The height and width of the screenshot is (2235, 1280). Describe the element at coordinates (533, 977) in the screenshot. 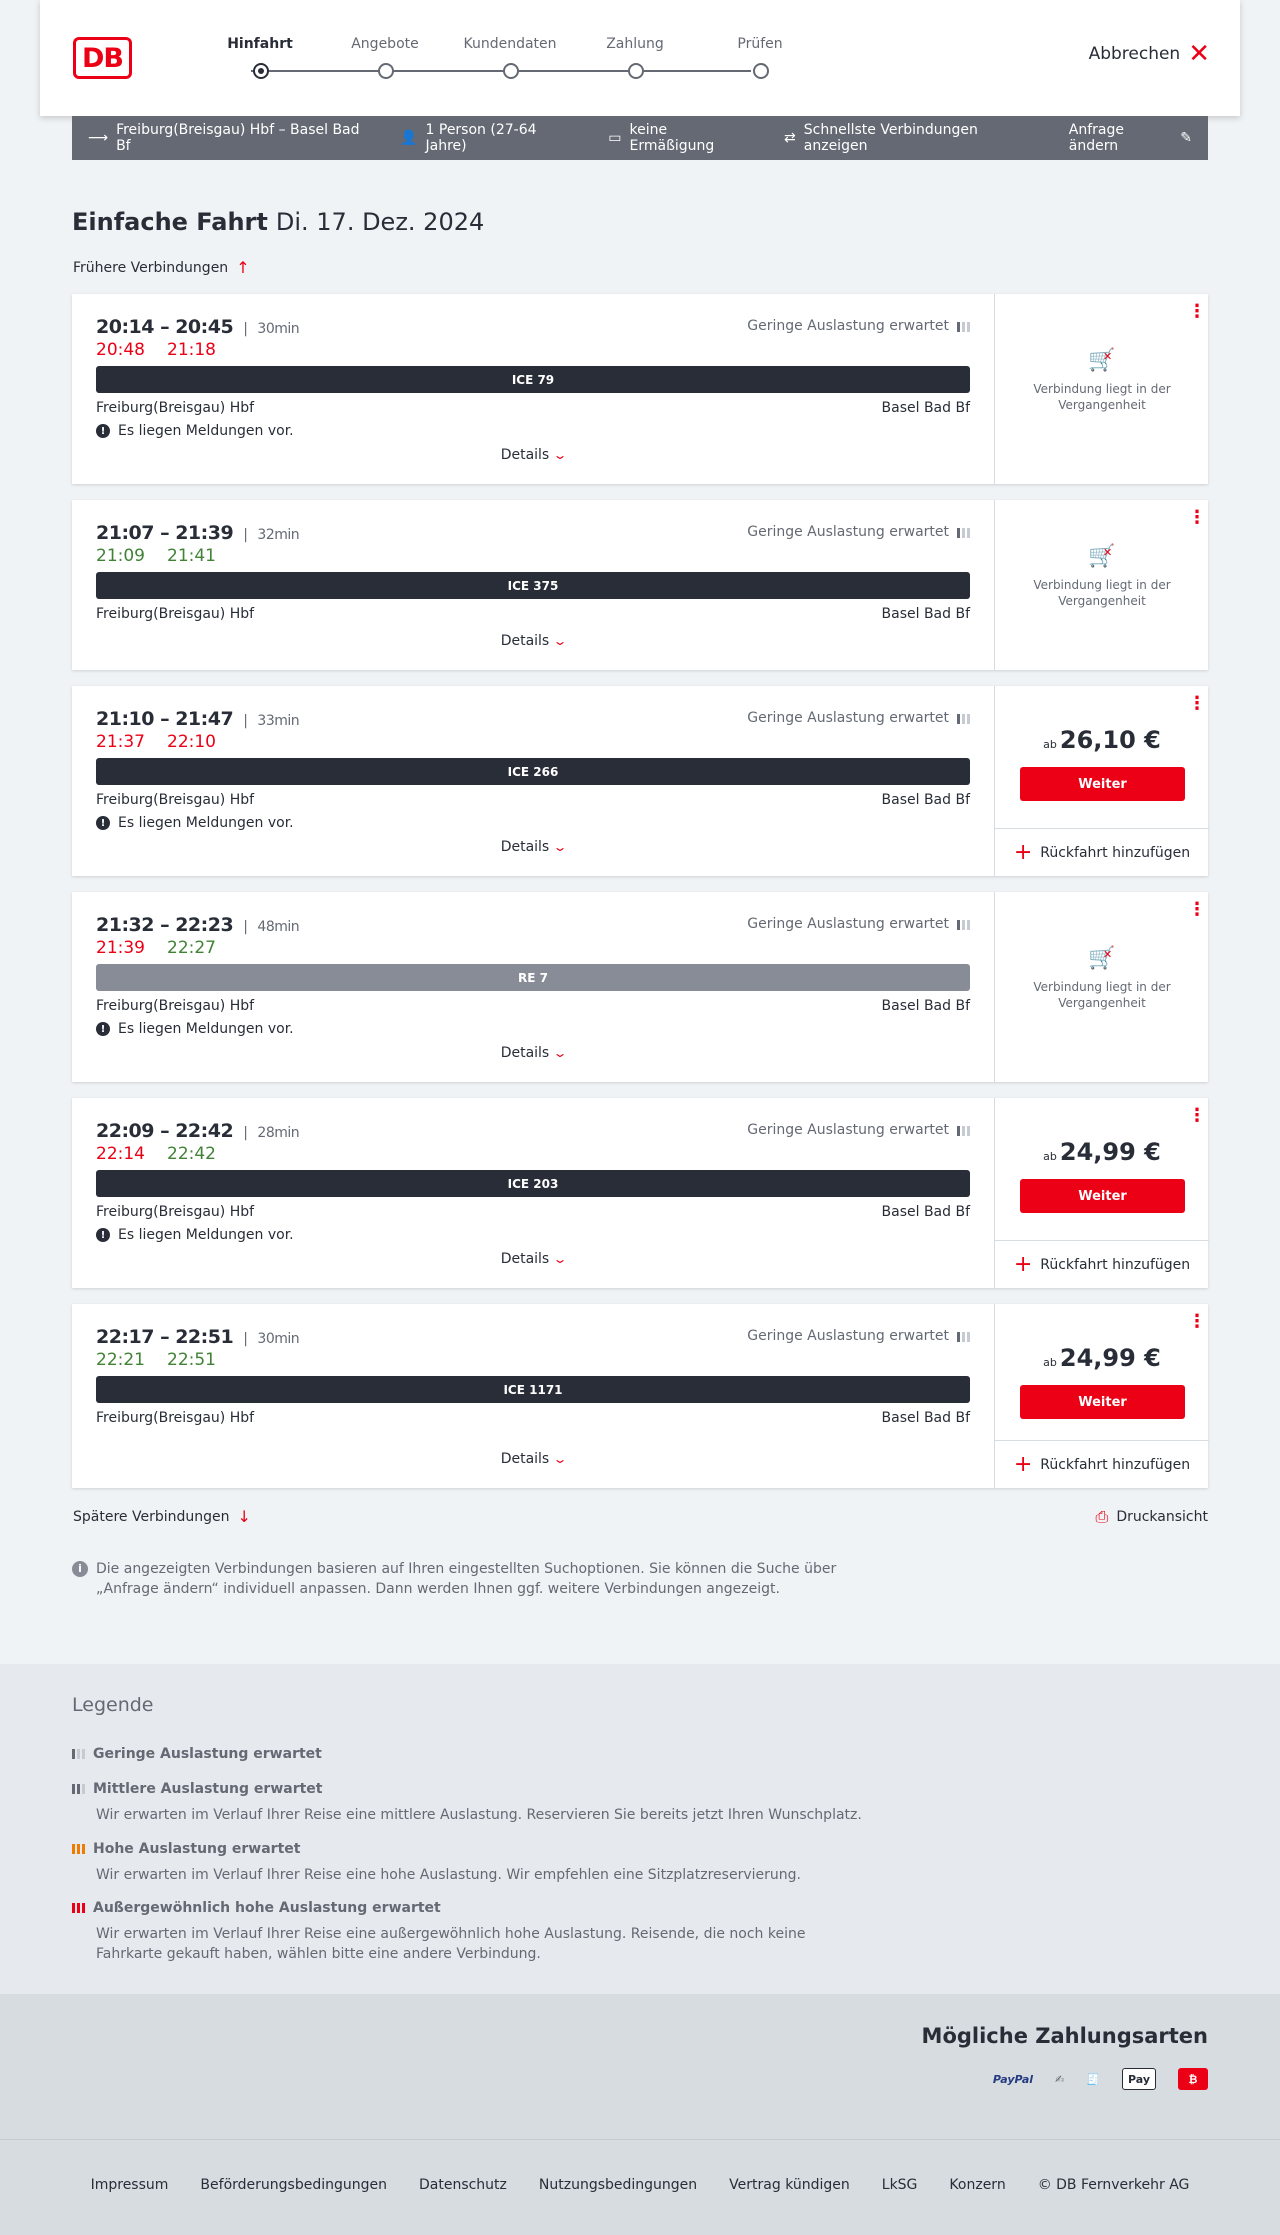

I see `train-segment-bar: RE 7` at that location.